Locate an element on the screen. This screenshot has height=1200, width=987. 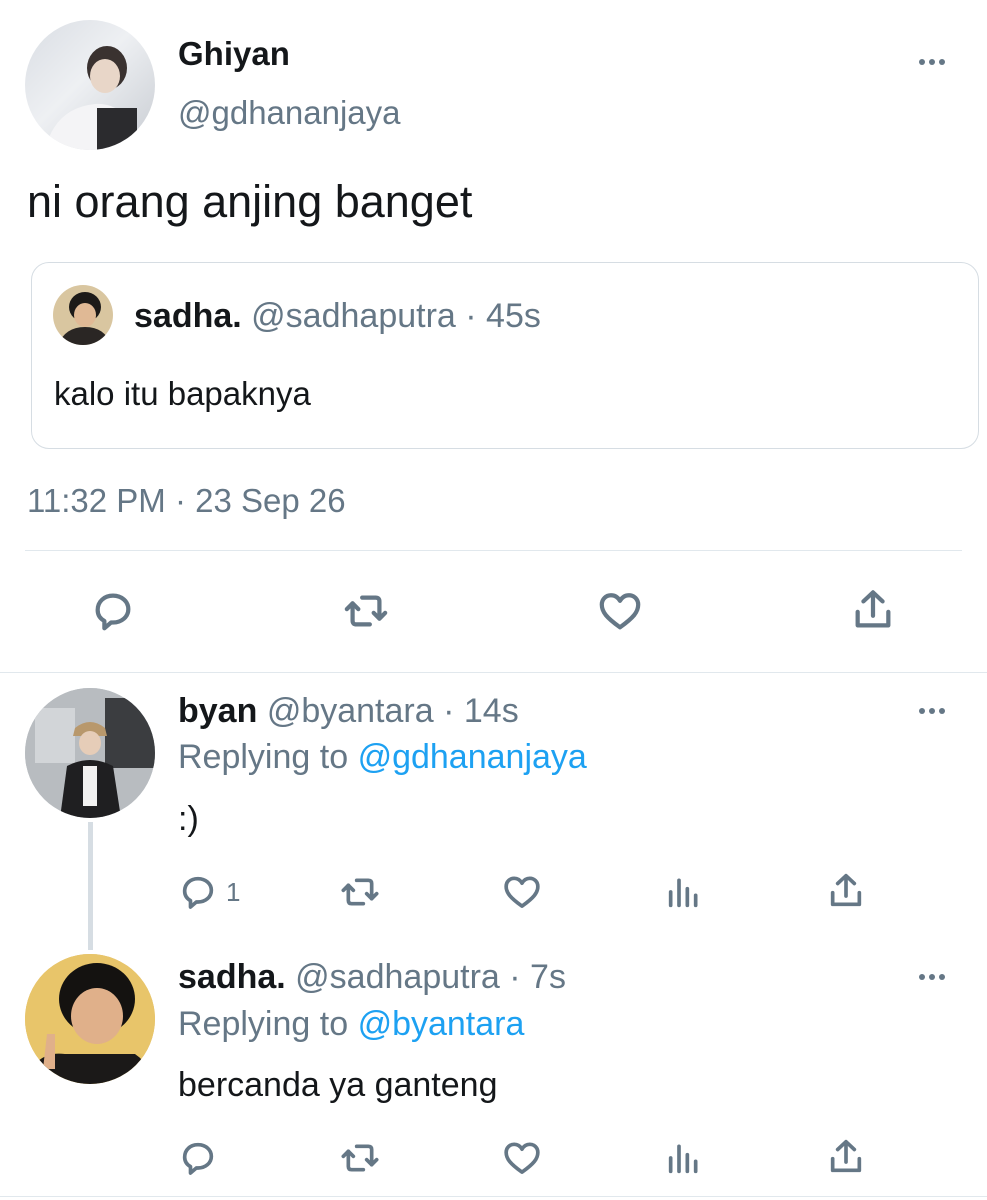
quoted-author-avatar is located at coordinates (83, 315).